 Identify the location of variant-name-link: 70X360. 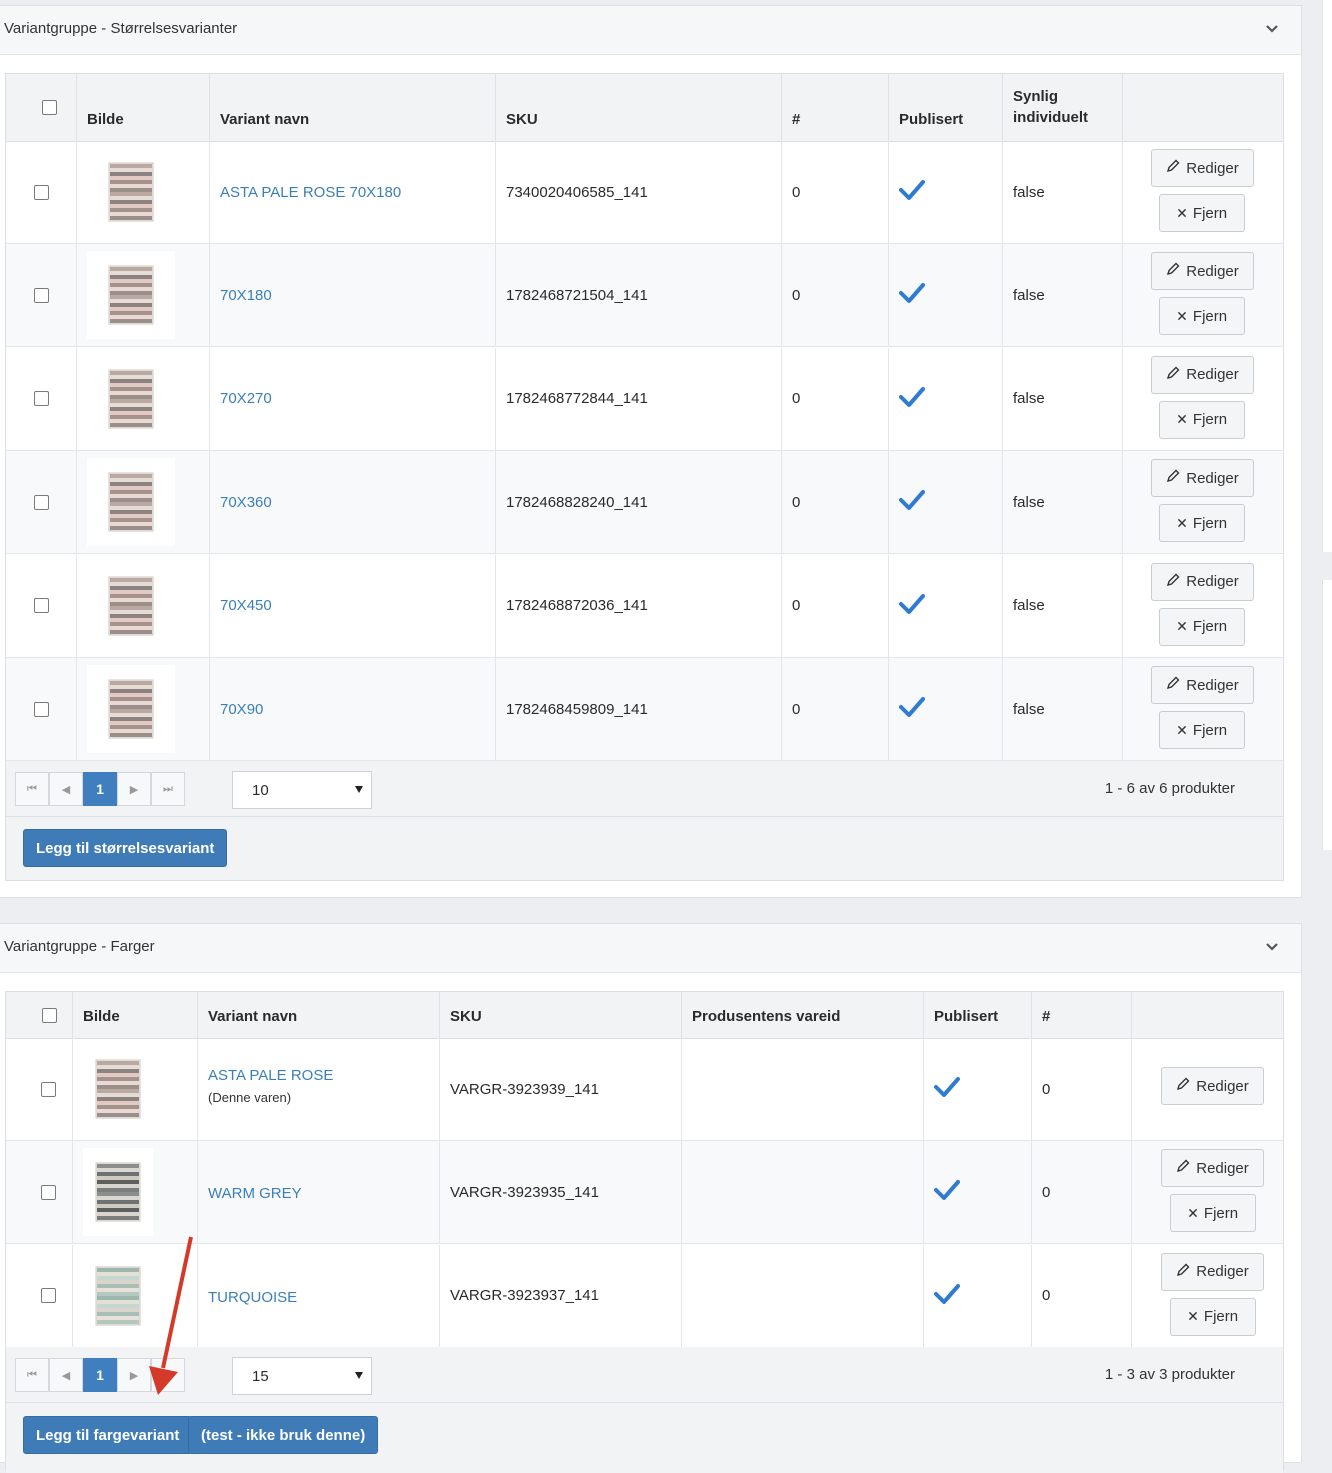
(246, 502).